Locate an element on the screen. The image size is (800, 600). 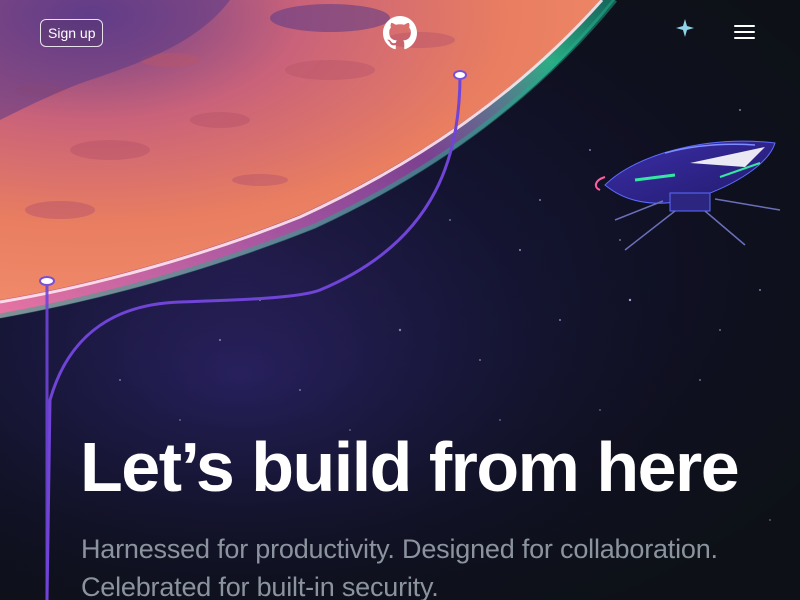
sign-up-button: Sign up is located at coordinates (72, 33).